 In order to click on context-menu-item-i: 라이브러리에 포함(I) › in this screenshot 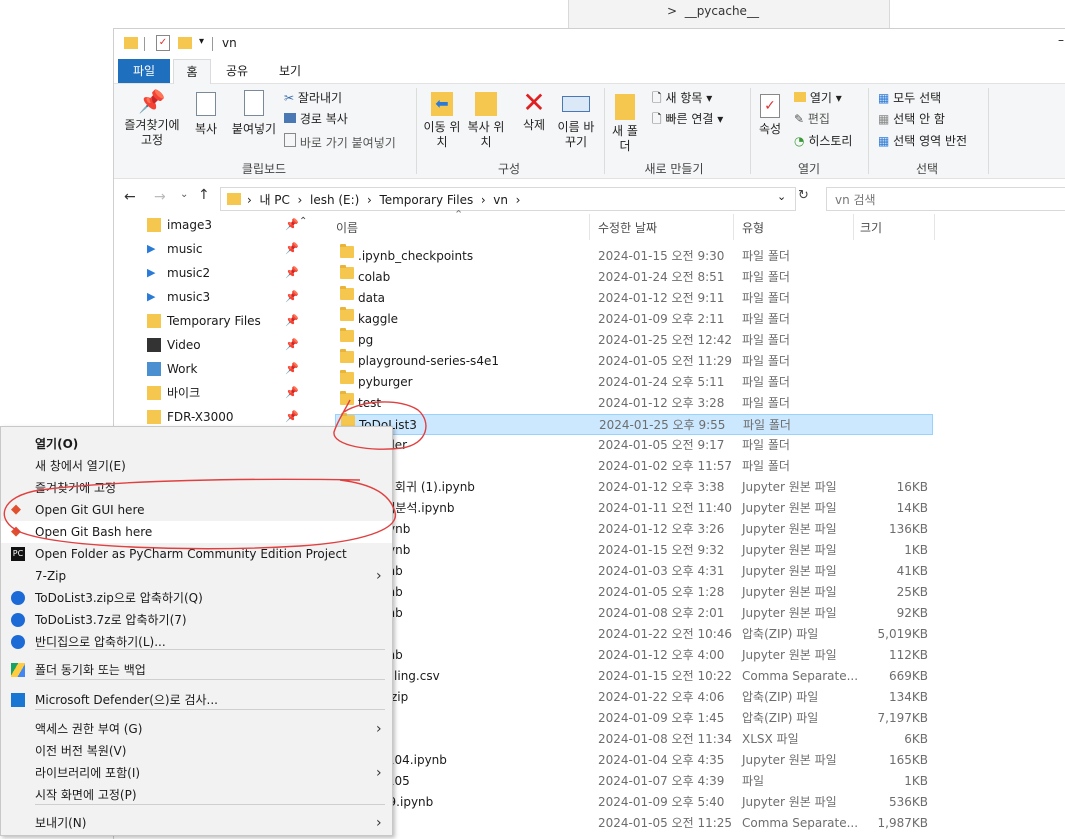, I will do `click(196, 773)`.